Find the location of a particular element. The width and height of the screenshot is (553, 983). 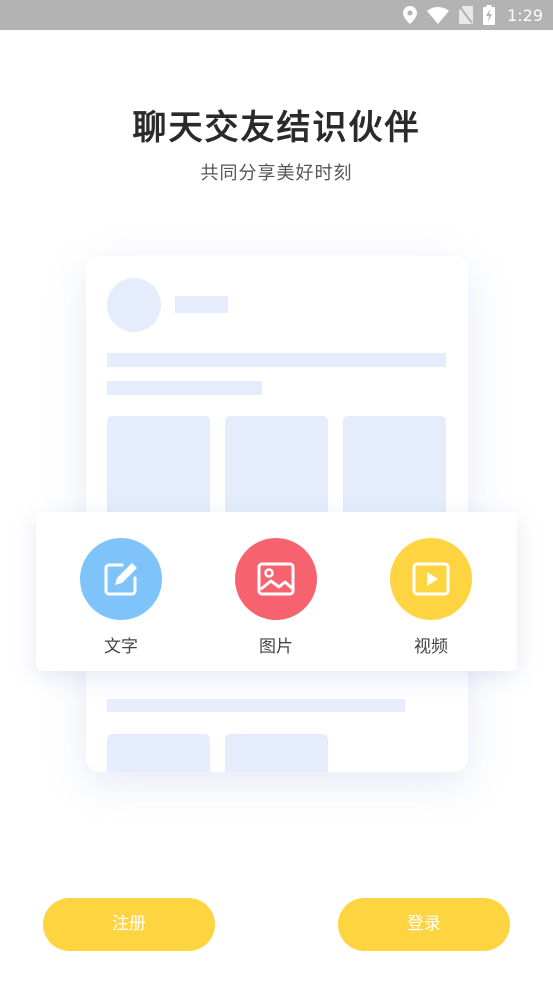

register-button: 注册 is located at coordinates (129, 924).